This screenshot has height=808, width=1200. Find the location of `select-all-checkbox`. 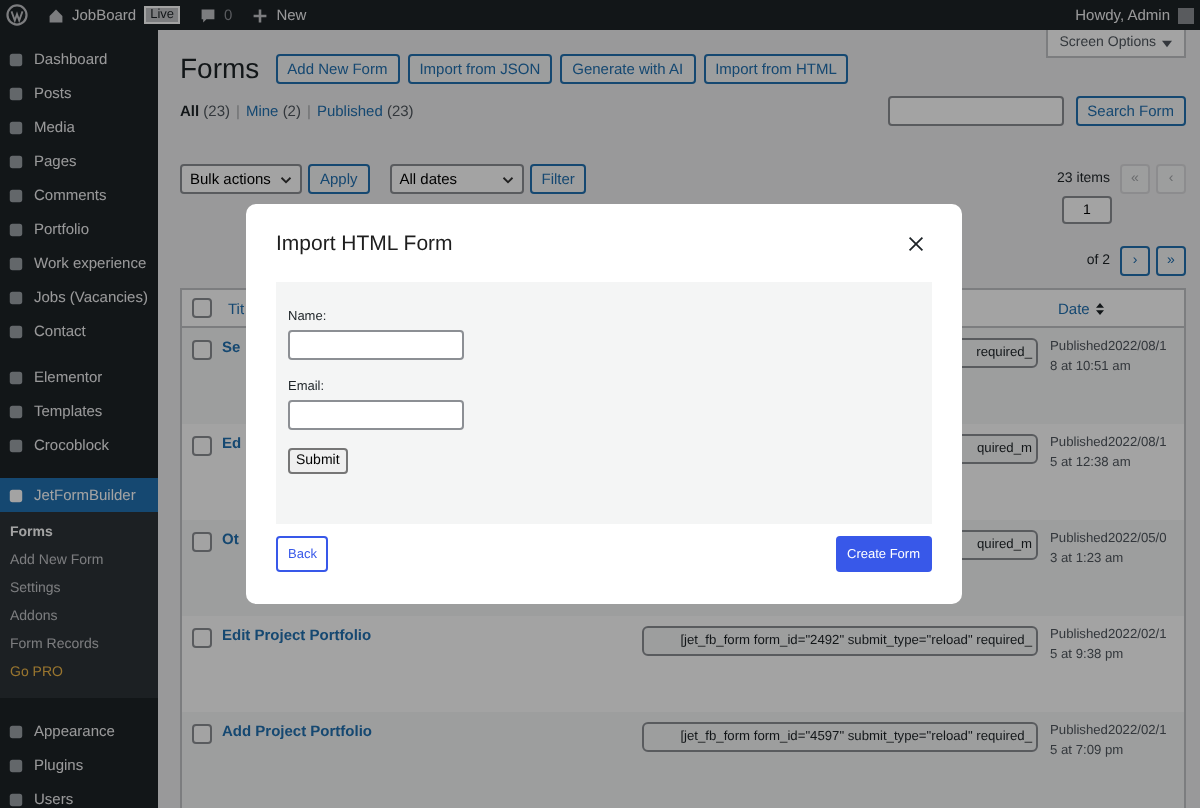

select-all-checkbox is located at coordinates (202, 308).